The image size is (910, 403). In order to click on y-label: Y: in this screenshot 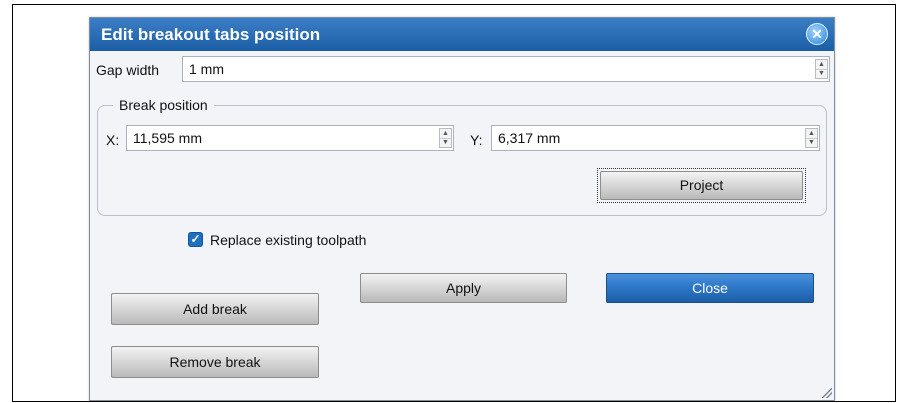, I will do `click(476, 140)`.